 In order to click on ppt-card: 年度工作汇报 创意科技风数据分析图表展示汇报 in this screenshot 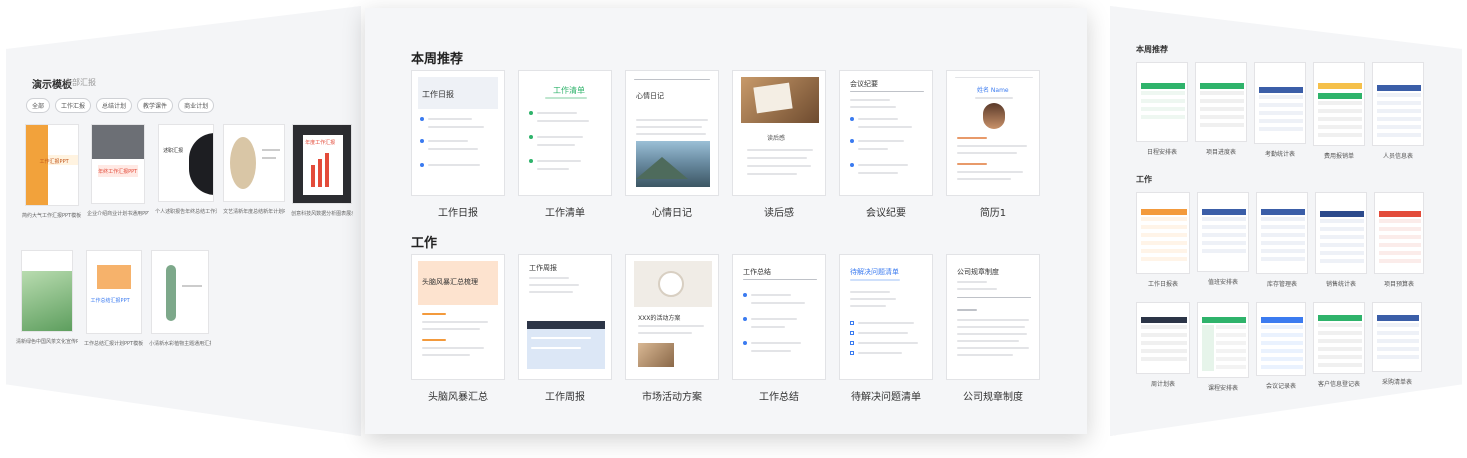, I will do `click(322, 171)`.